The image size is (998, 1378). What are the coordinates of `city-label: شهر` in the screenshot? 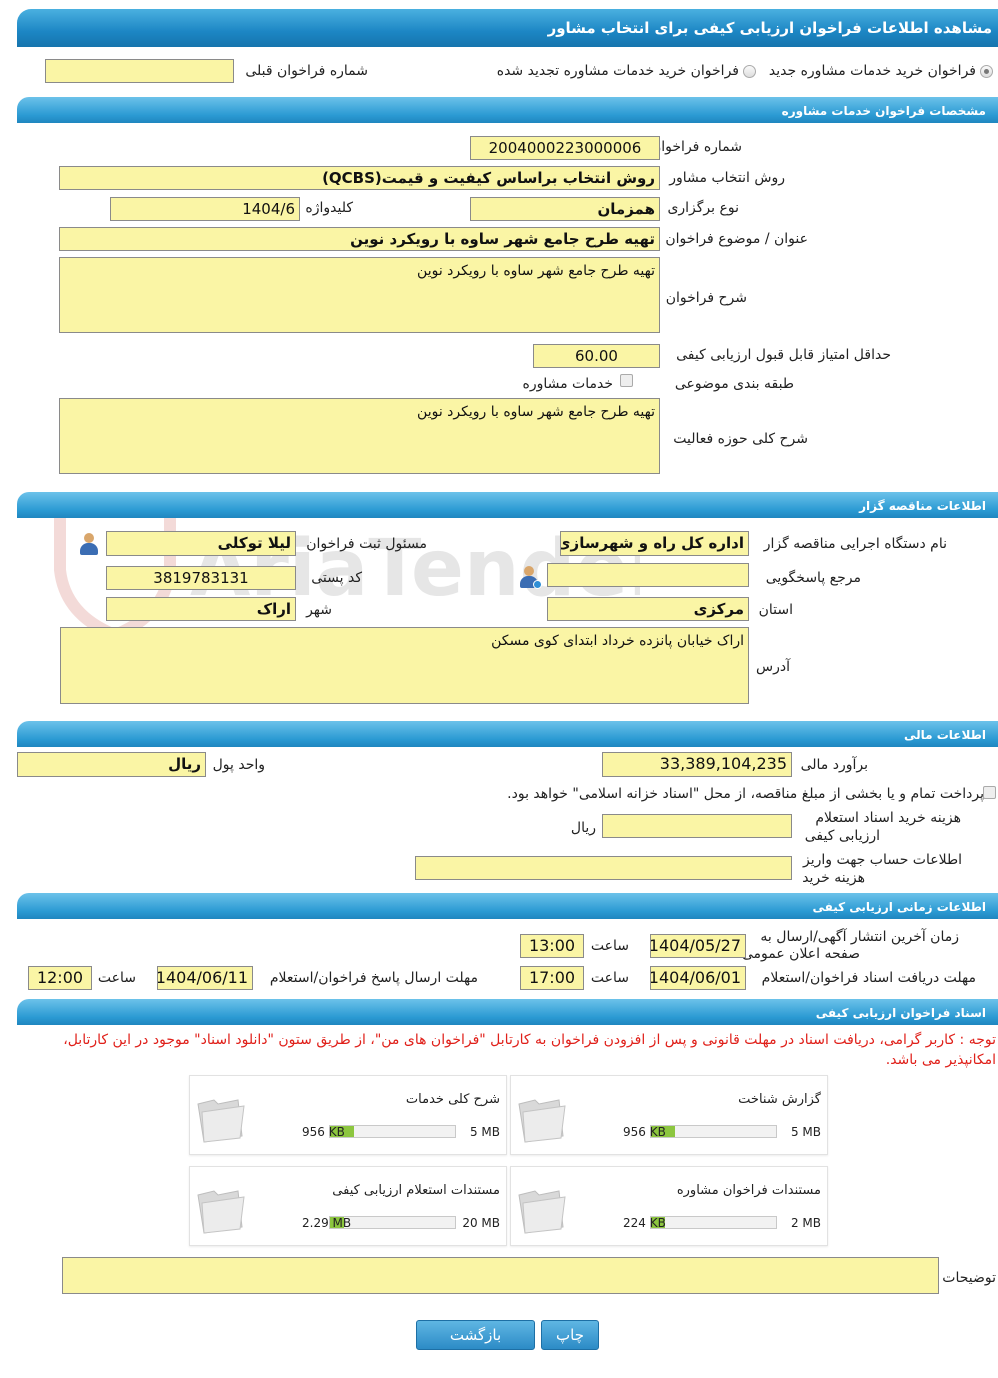 It's located at (319, 610).